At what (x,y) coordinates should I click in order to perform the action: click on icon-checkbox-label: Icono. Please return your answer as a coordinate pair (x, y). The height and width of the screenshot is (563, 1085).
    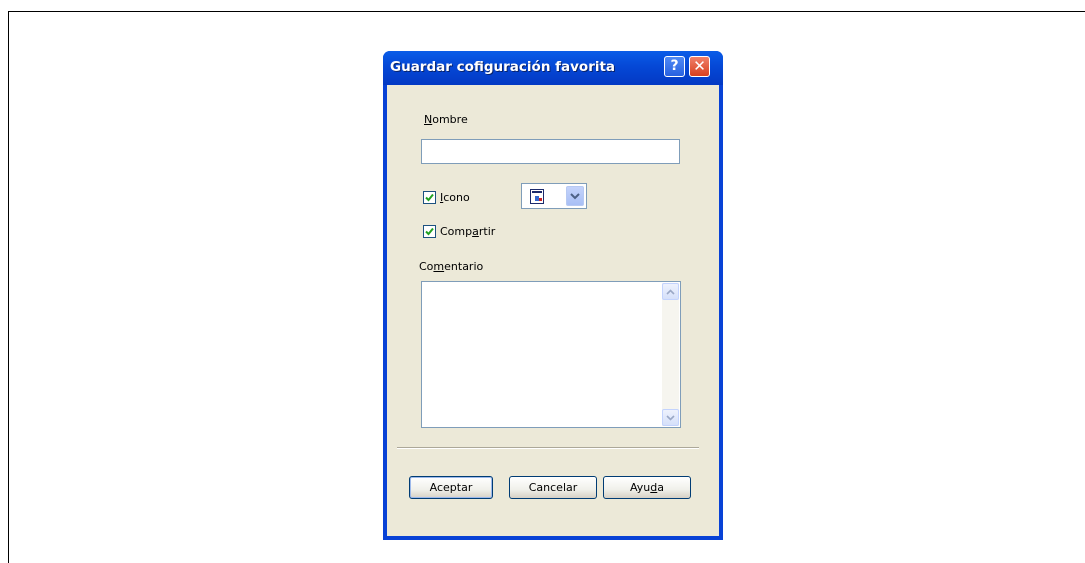
    Looking at the image, I should click on (455, 197).